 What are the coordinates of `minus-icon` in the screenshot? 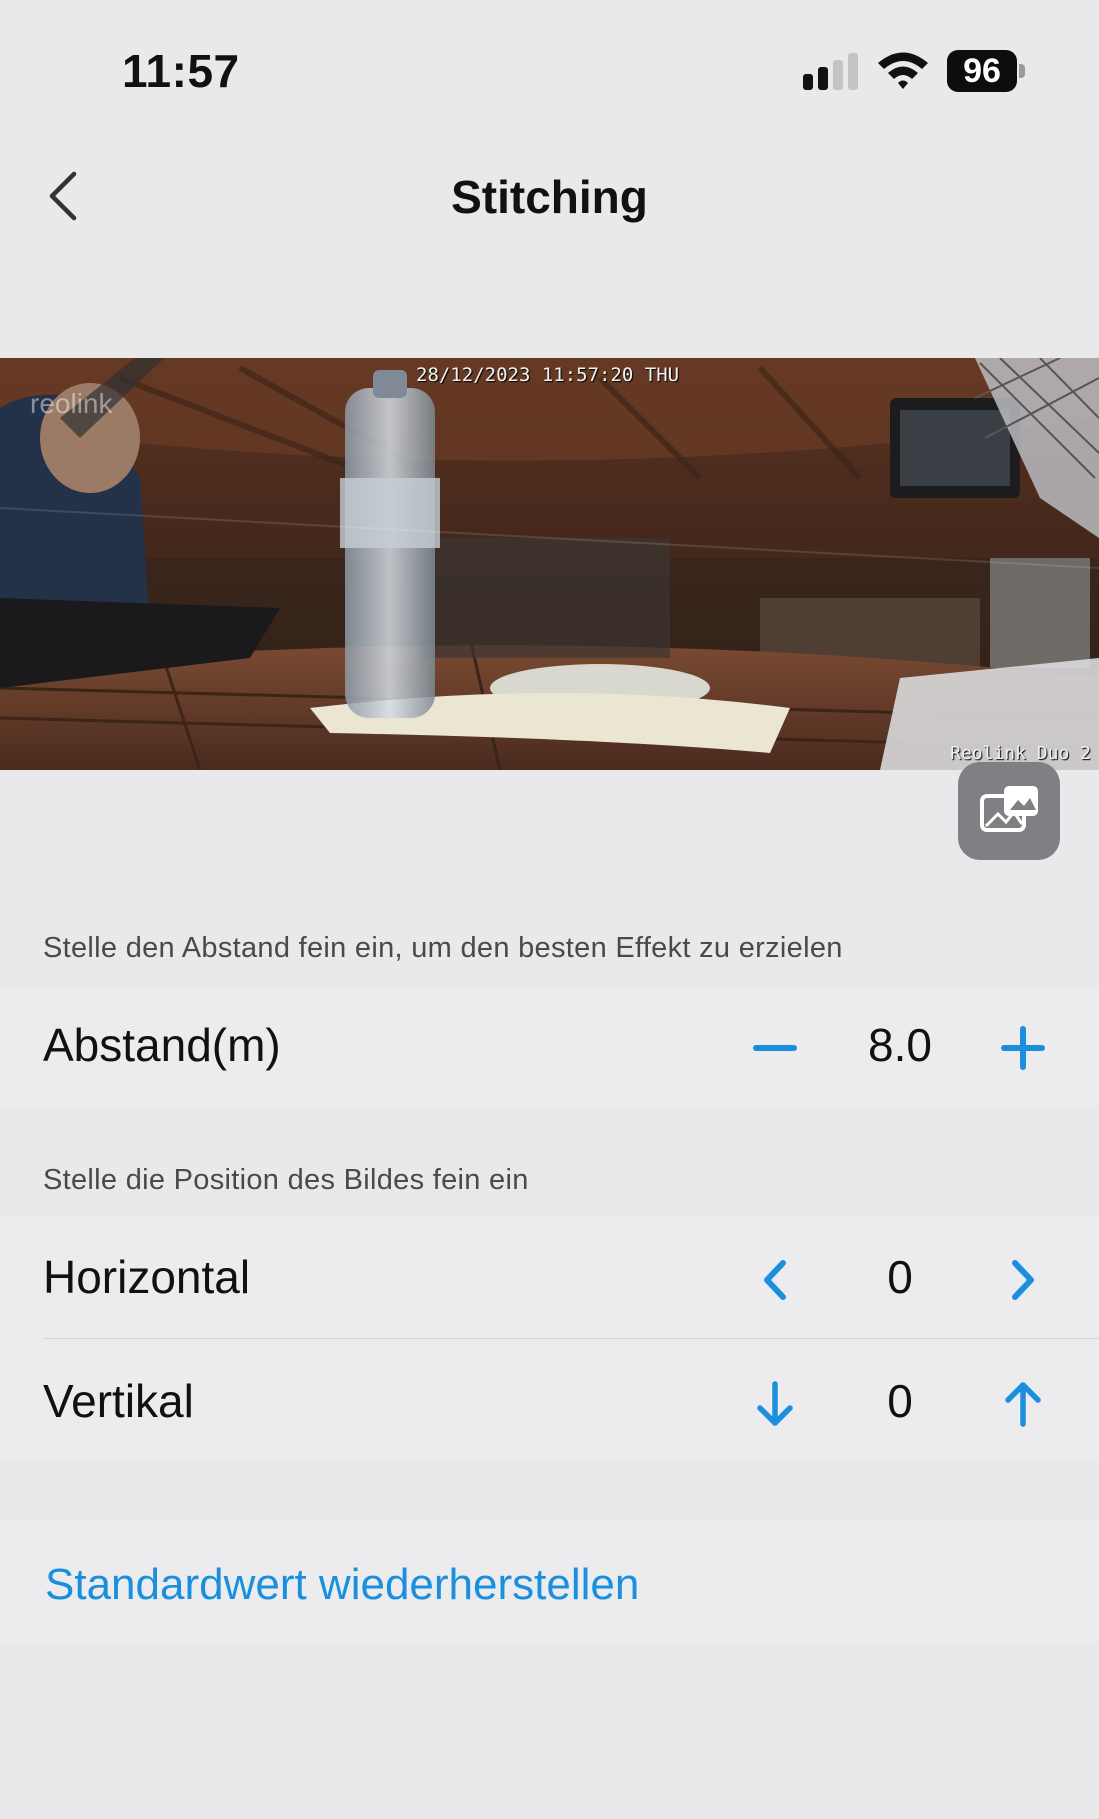 It's located at (775, 1048).